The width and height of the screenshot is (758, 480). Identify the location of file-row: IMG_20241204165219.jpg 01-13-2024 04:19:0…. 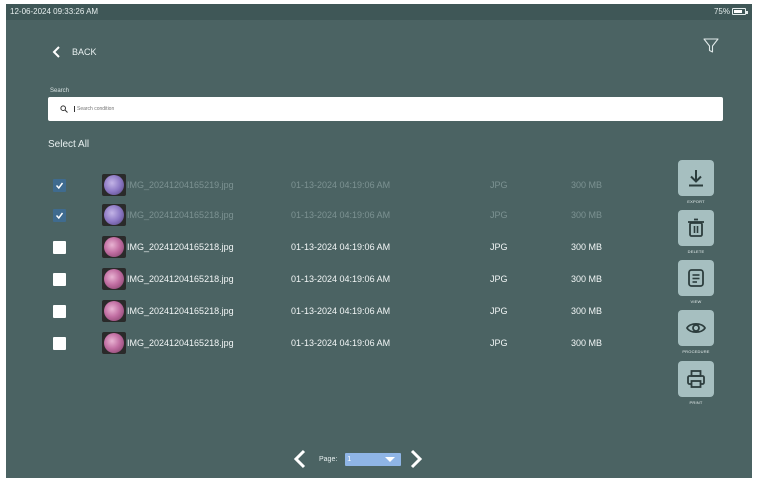
(326, 185).